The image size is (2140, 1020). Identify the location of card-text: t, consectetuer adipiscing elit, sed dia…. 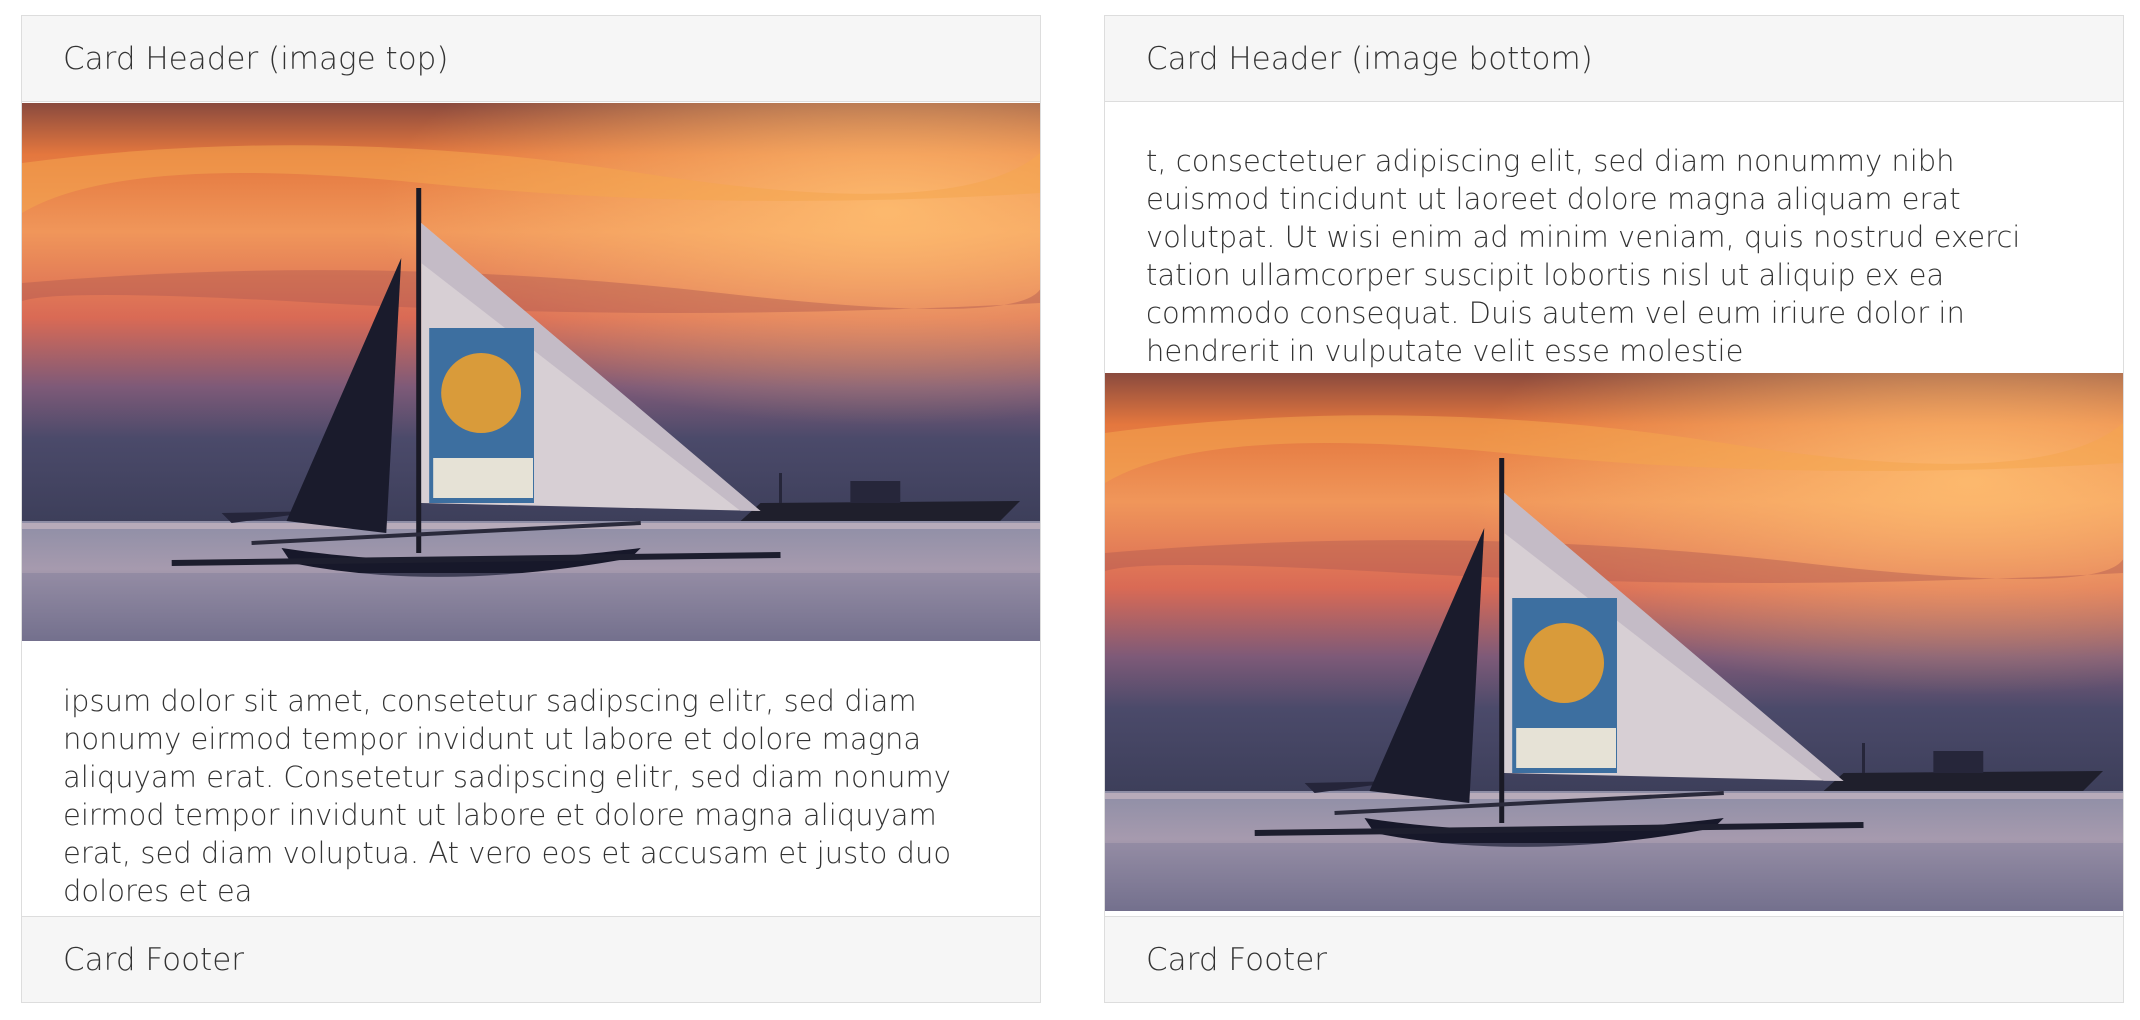
(1583, 256).